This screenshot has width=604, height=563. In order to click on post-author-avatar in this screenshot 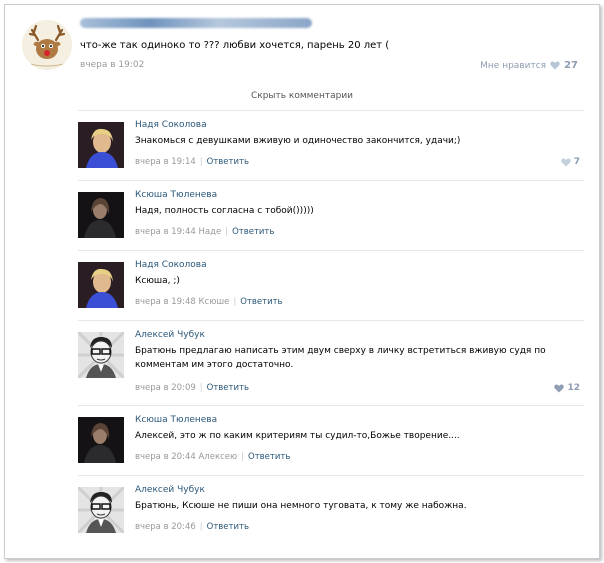, I will do `click(47, 45)`.